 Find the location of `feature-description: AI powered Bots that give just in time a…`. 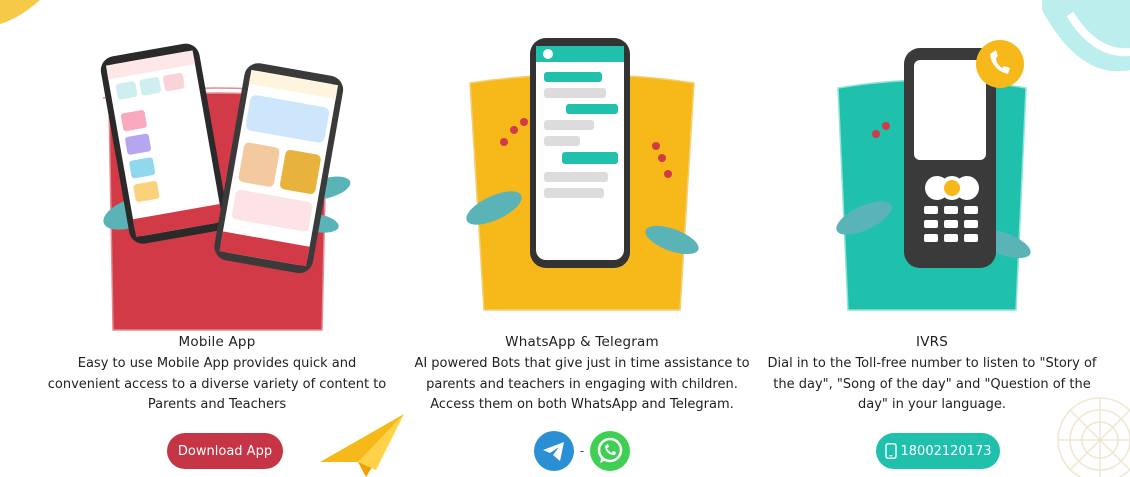

feature-description: AI powered Bots that give just in time a… is located at coordinates (582, 384).